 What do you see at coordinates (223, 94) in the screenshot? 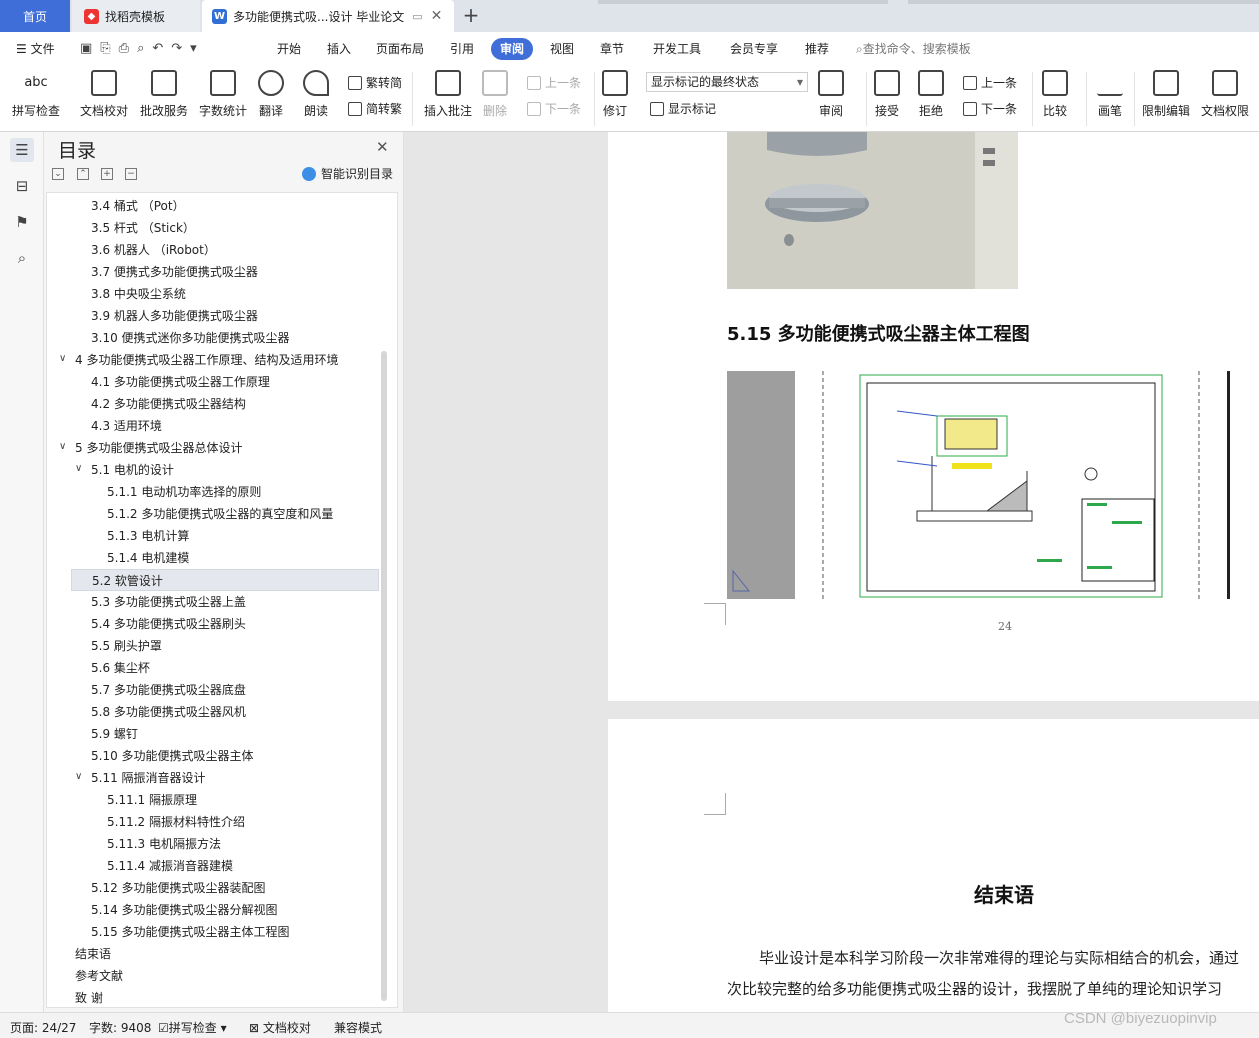
I see `word-count-button: 字数统计` at bounding box center [223, 94].